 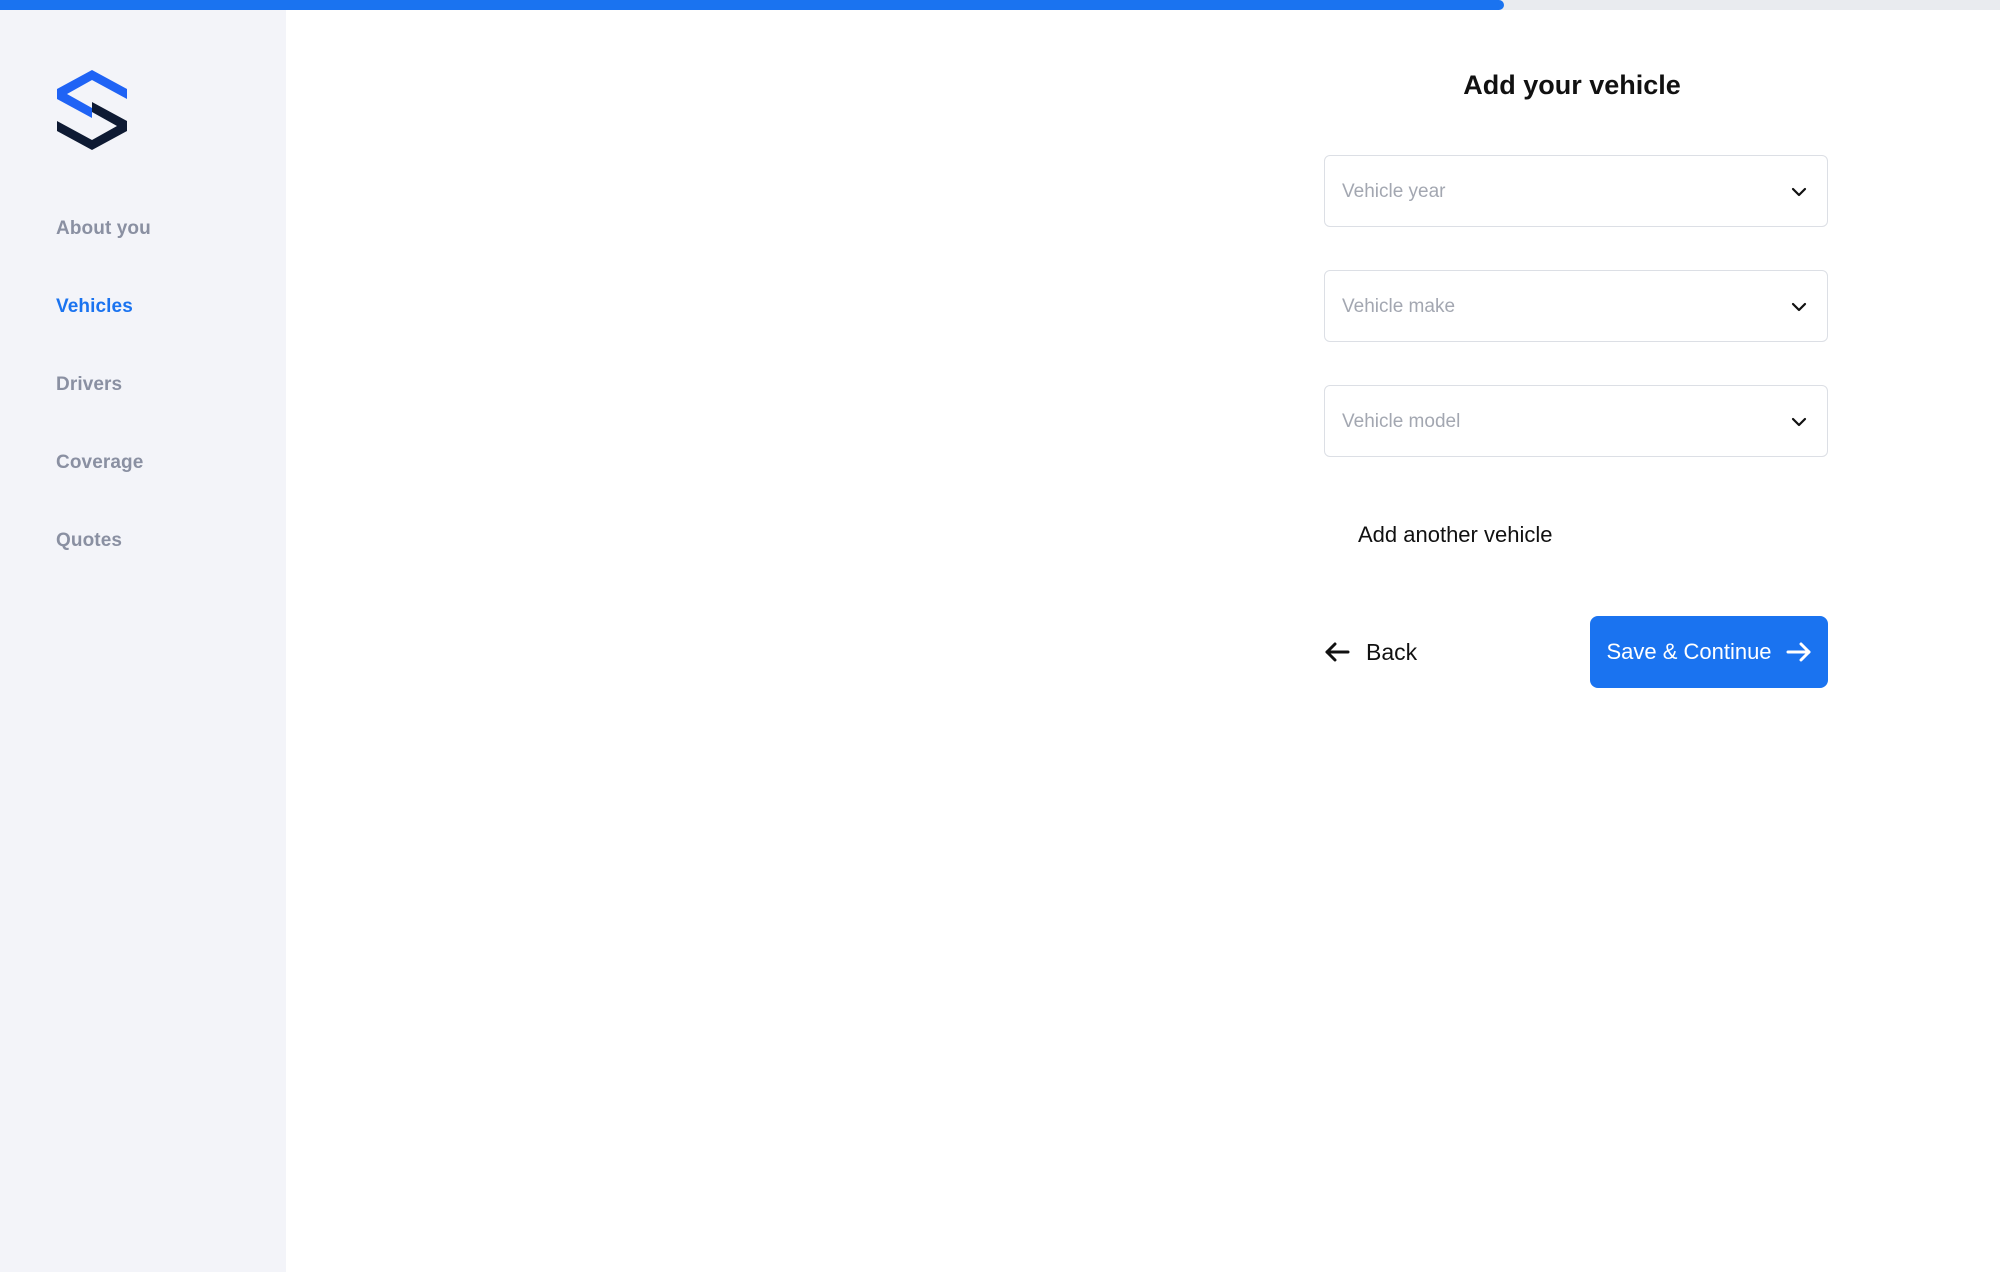 What do you see at coordinates (1392, 651) in the screenshot?
I see `back-button-label: Back` at bounding box center [1392, 651].